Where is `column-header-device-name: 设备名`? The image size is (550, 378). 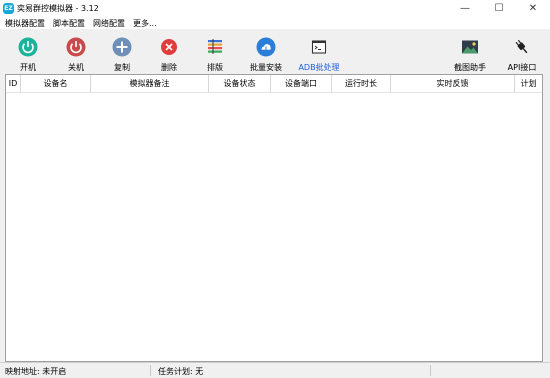 column-header-device-name: 设备名 is located at coordinates (56, 83).